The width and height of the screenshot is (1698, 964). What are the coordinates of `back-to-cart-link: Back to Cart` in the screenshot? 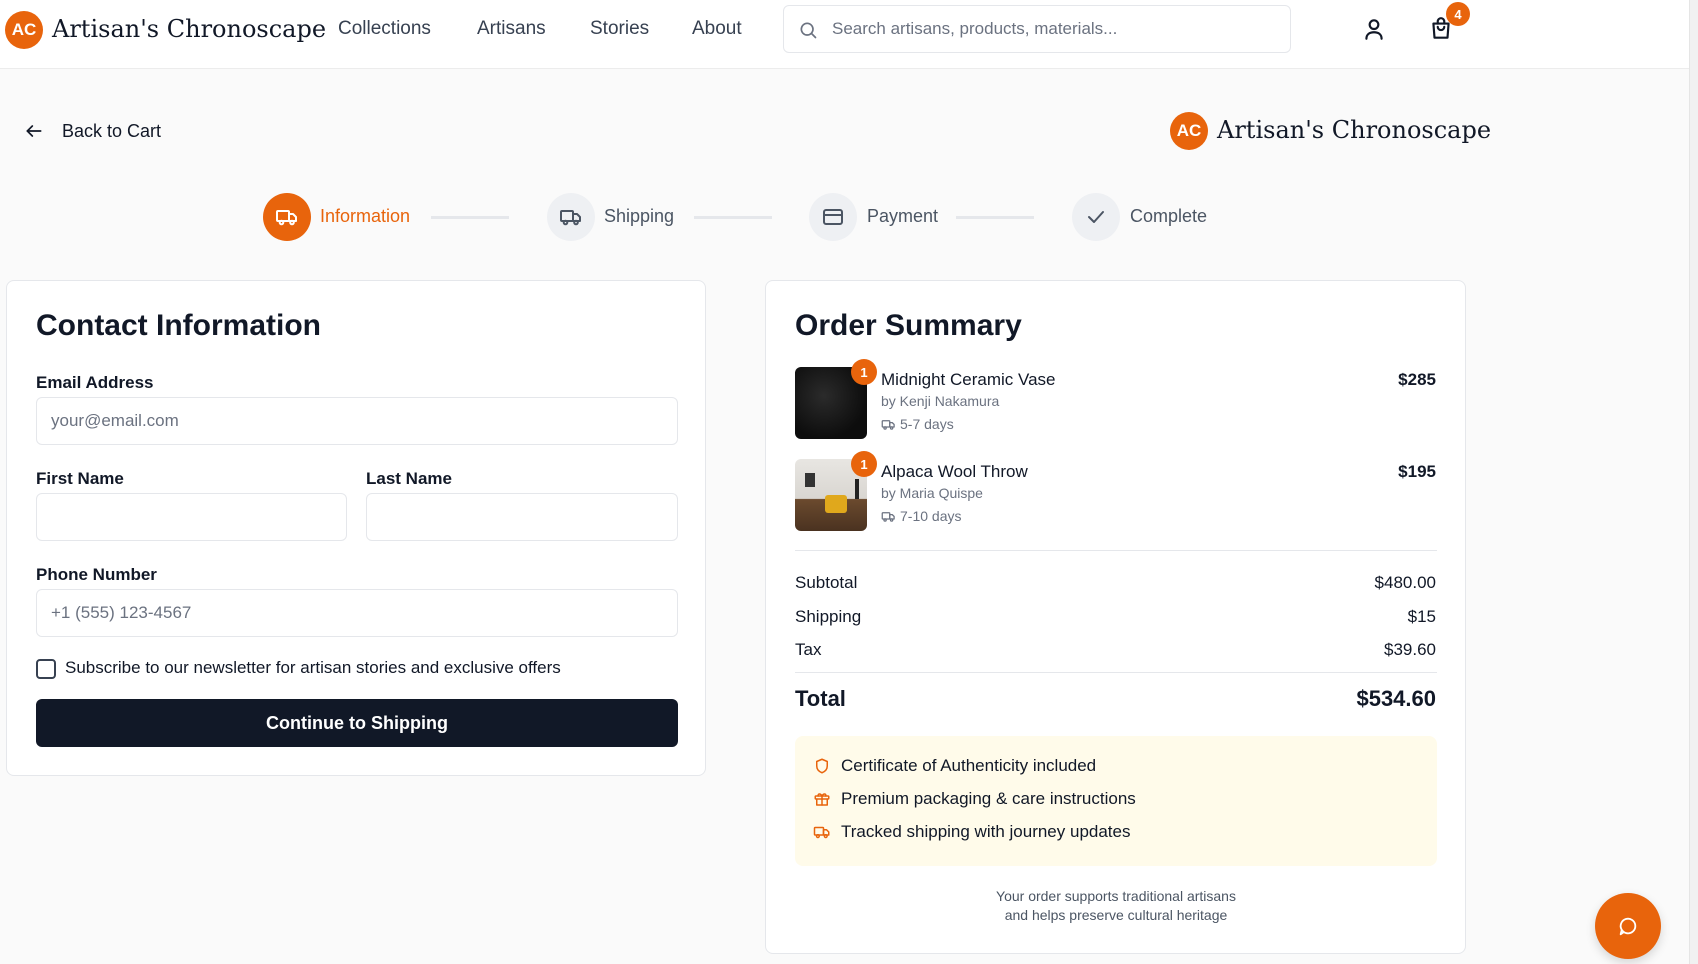 It's located at (92, 131).